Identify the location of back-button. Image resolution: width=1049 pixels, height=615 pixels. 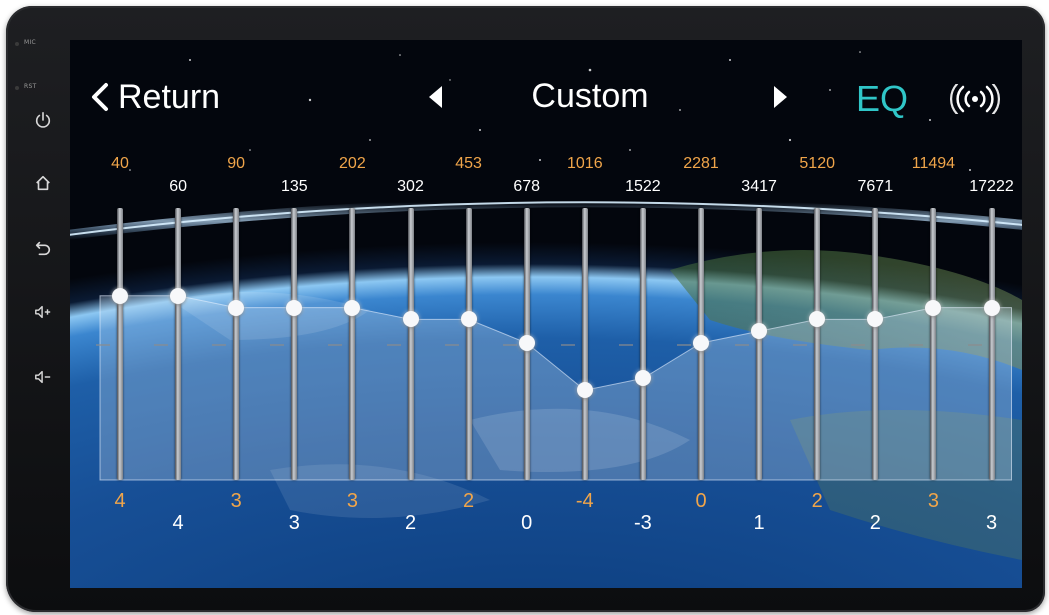
(43, 248).